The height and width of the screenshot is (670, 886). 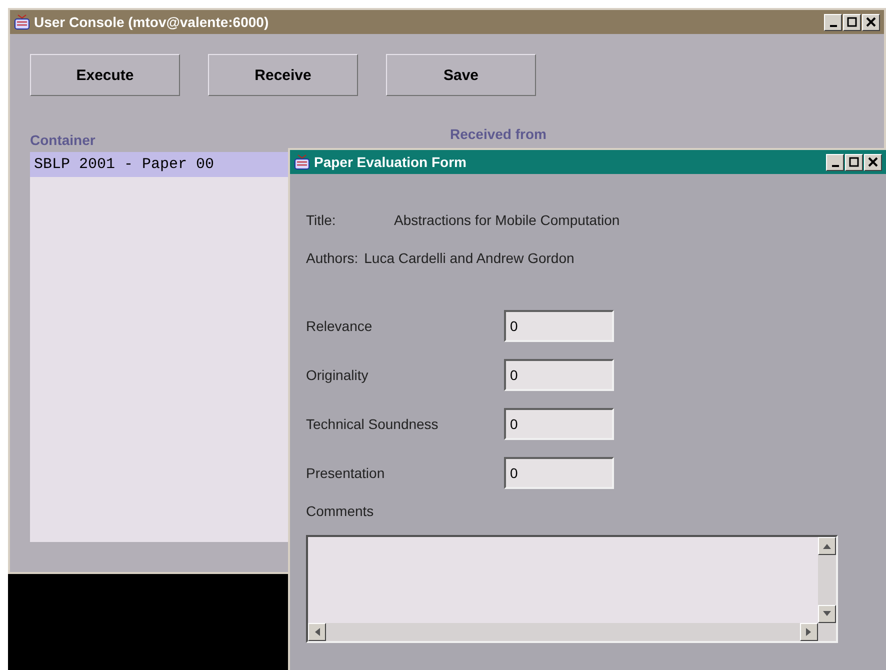 What do you see at coordinates (461, 75) in the screenshot?
I see `toolbar-button: Save` at bounding box center [461, 75].